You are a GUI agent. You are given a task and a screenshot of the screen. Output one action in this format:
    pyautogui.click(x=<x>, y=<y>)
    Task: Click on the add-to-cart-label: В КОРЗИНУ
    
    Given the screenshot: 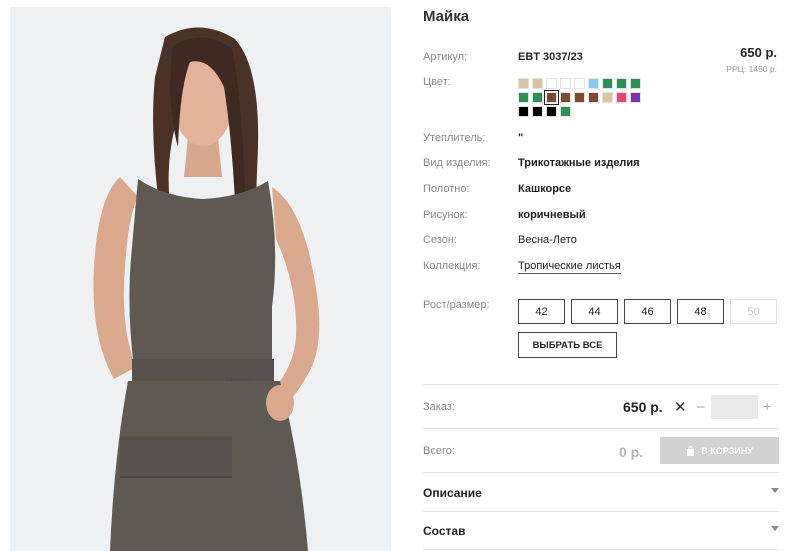 What is the action you would take?
    pyautogui.click(x=727, y=450)
    